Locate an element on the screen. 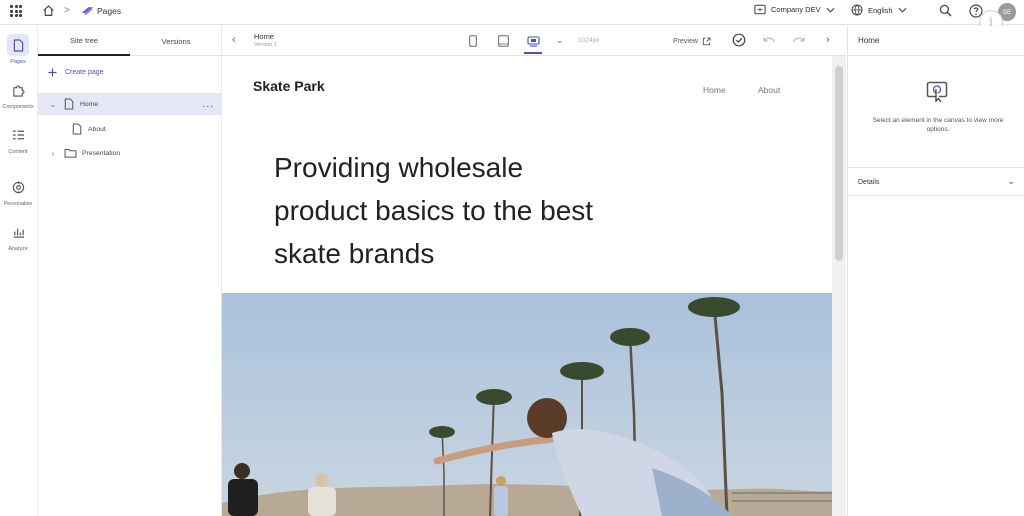 The height and width of the screenshot is (516, 1024). breadcrumb-pages: Pages is located at coordinates (109, 11).